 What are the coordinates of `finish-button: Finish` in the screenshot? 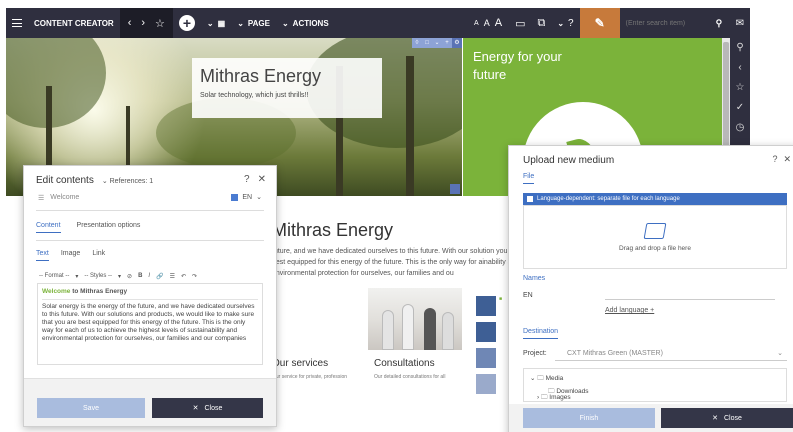 It's located at (589, 418).